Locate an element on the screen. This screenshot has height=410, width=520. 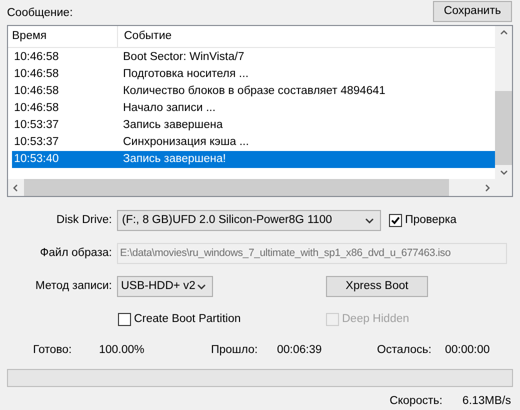
checkmark-icon is located at coordinates (395, 221).